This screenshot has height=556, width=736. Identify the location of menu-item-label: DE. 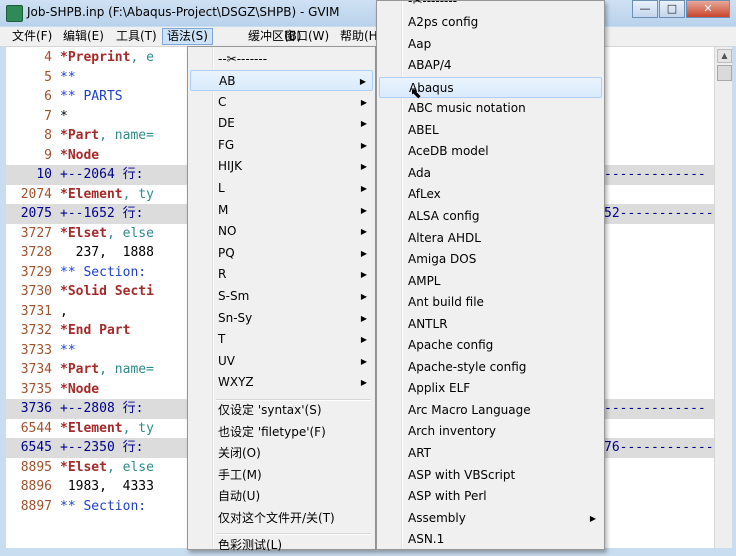
(226, 123).